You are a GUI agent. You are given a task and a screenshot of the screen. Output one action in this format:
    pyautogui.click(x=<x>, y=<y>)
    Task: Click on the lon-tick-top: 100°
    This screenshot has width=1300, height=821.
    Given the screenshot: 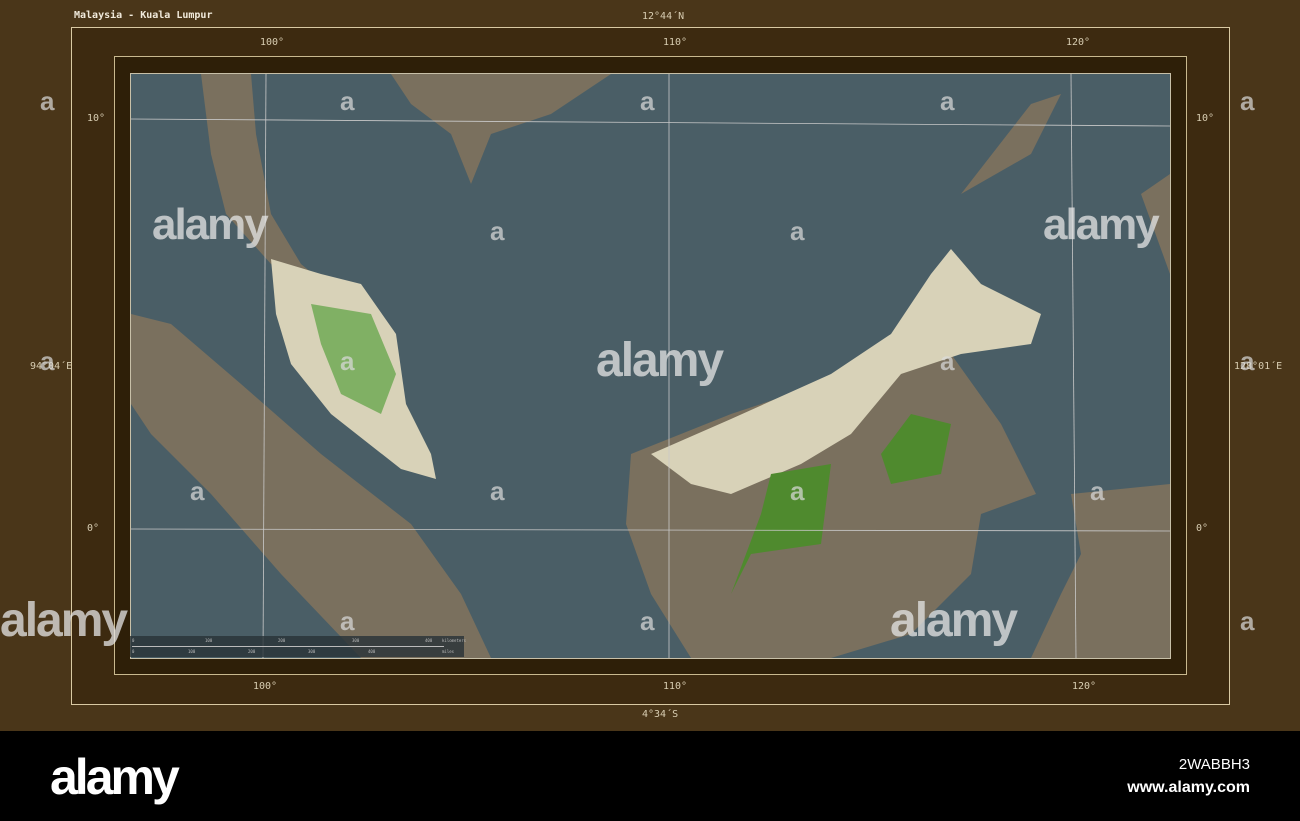 What is the action you would take?
    pyautogui.click(x=272, y=42)
    